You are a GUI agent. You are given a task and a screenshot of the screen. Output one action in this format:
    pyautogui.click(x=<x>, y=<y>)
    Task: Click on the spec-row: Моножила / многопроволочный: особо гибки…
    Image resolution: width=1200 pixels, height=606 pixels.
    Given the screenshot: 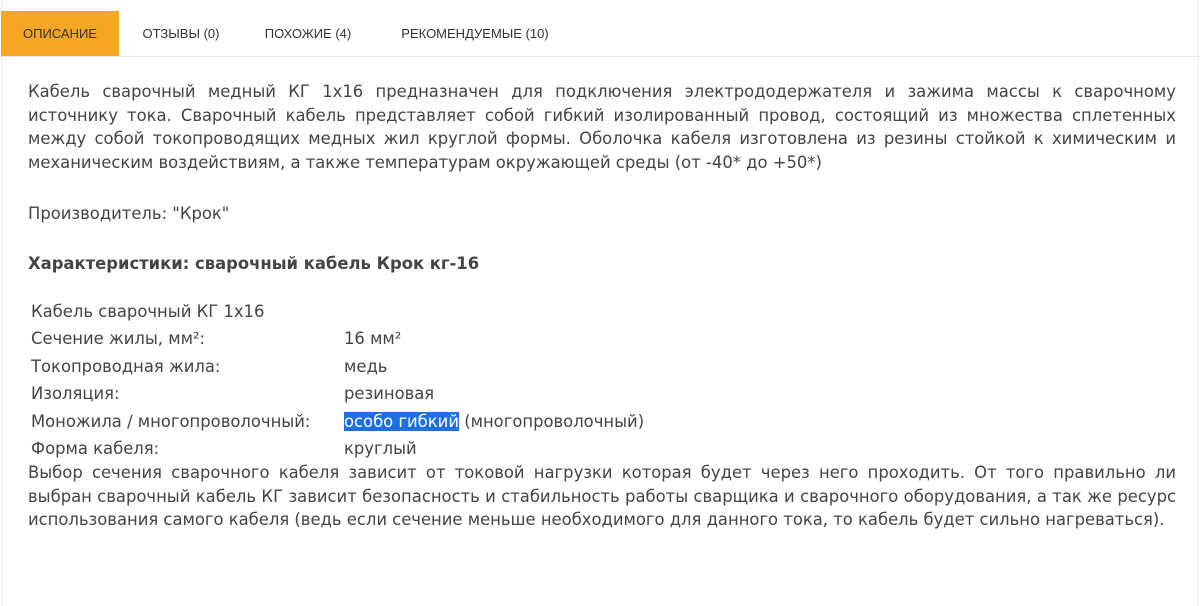 What is the action you would take?
    pyautogui.click(x=338, y=421)
    